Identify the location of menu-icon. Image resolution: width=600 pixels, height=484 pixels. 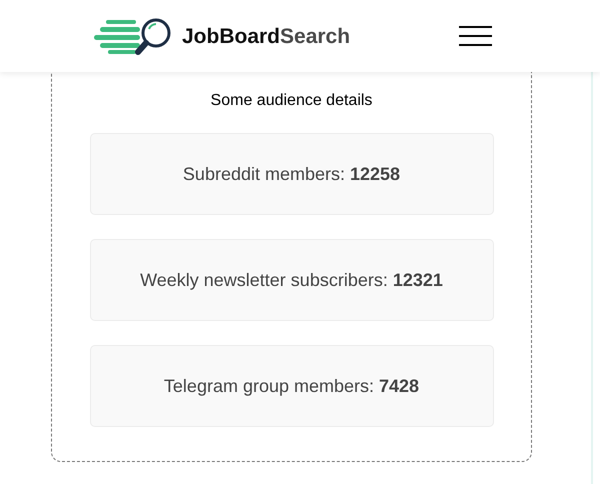
(475, 36).